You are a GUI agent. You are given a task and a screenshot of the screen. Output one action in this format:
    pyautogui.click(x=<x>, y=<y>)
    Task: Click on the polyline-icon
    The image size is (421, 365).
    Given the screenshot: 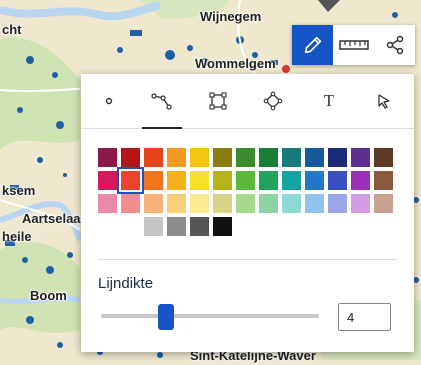 What is the action you would take?
    pyautogui.click(x=161, y=101)
    